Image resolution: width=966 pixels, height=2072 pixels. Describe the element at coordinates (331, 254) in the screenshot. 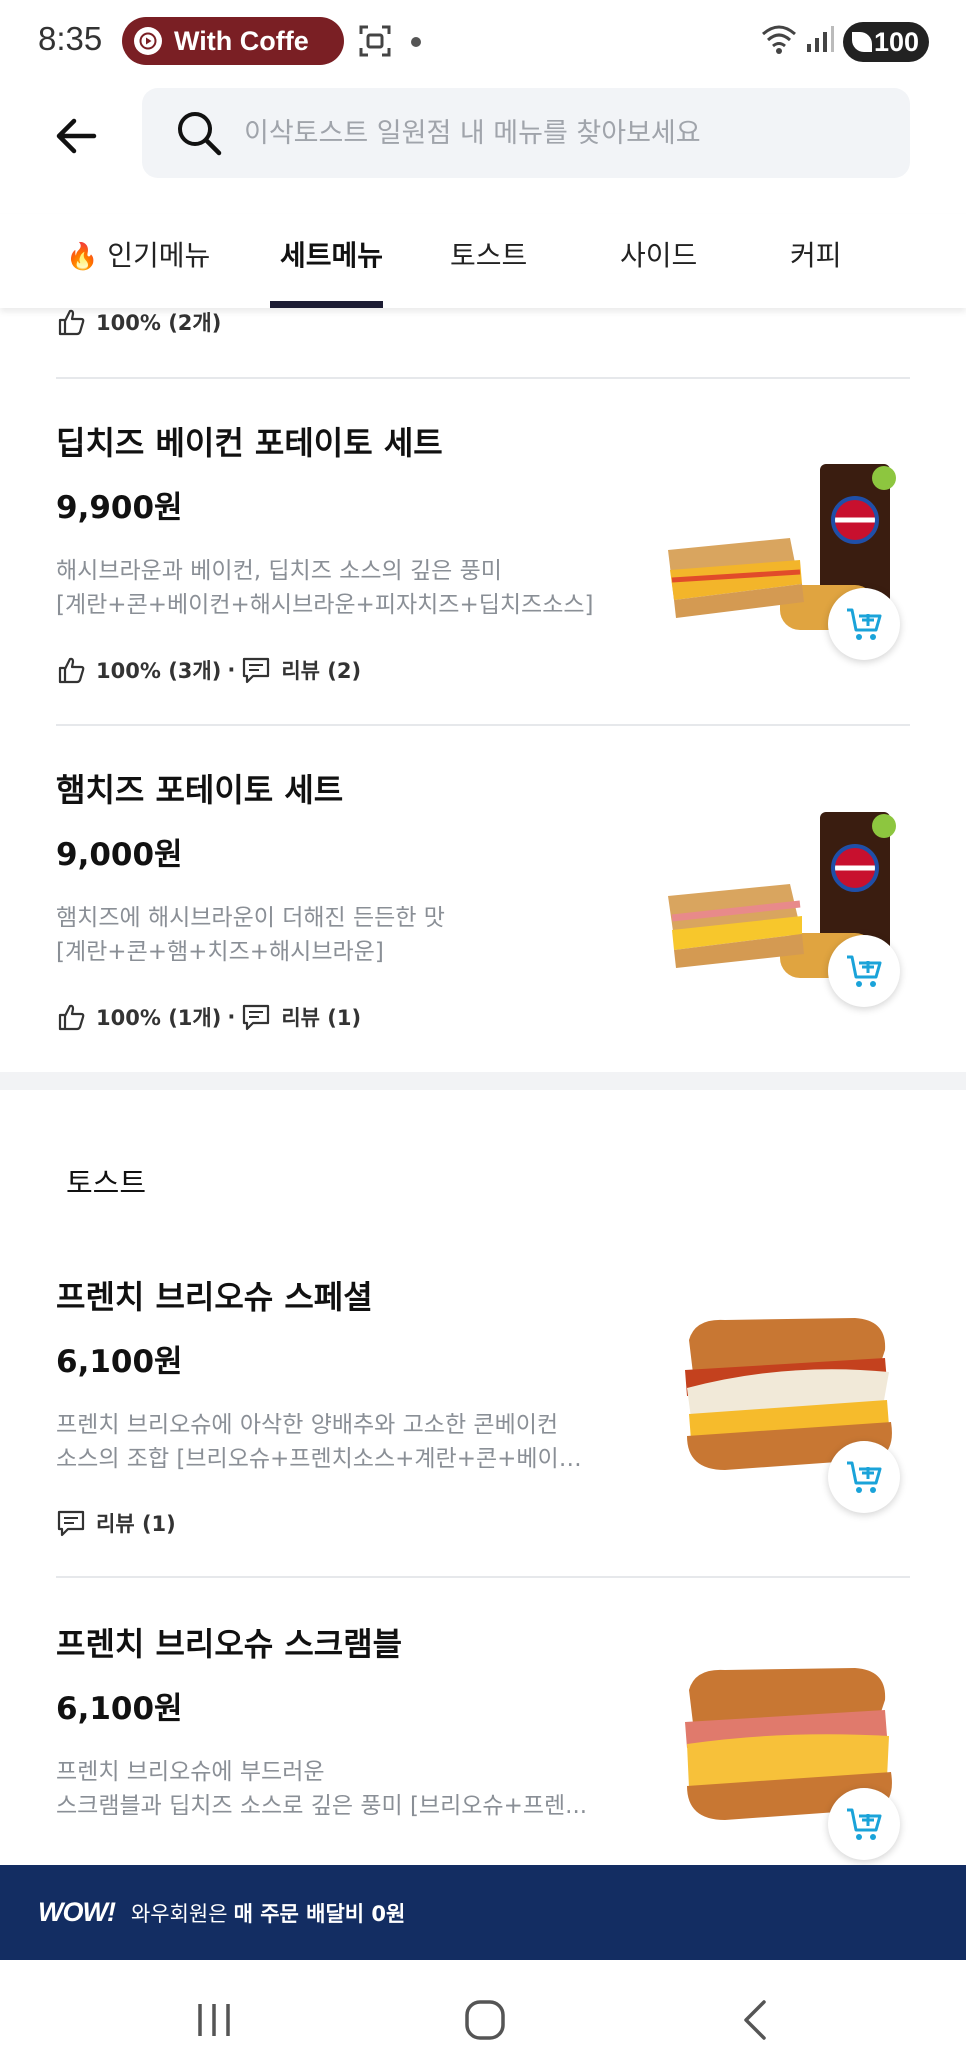

I see `tab-set-menu: 세트메뉴` at that location.